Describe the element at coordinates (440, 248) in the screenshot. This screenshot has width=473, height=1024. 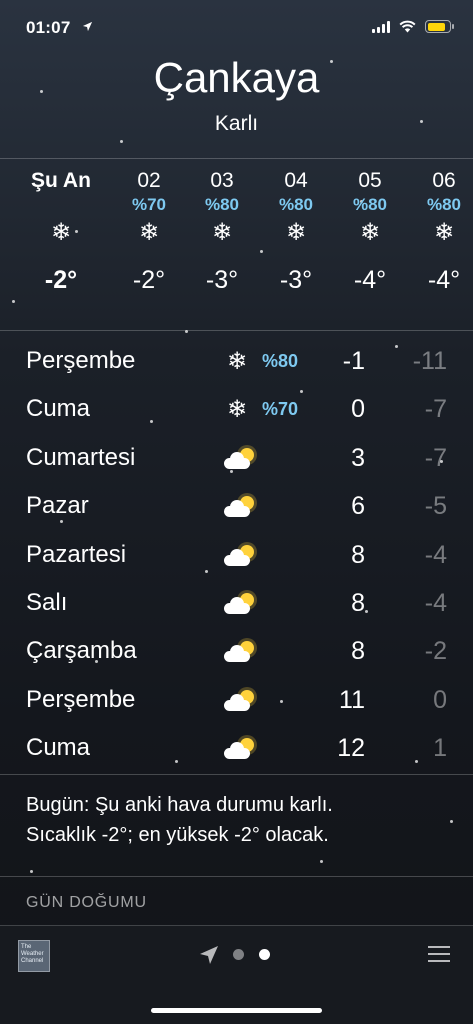
I see `hourly-item: 06 %80 ❄ -4°` at that location.